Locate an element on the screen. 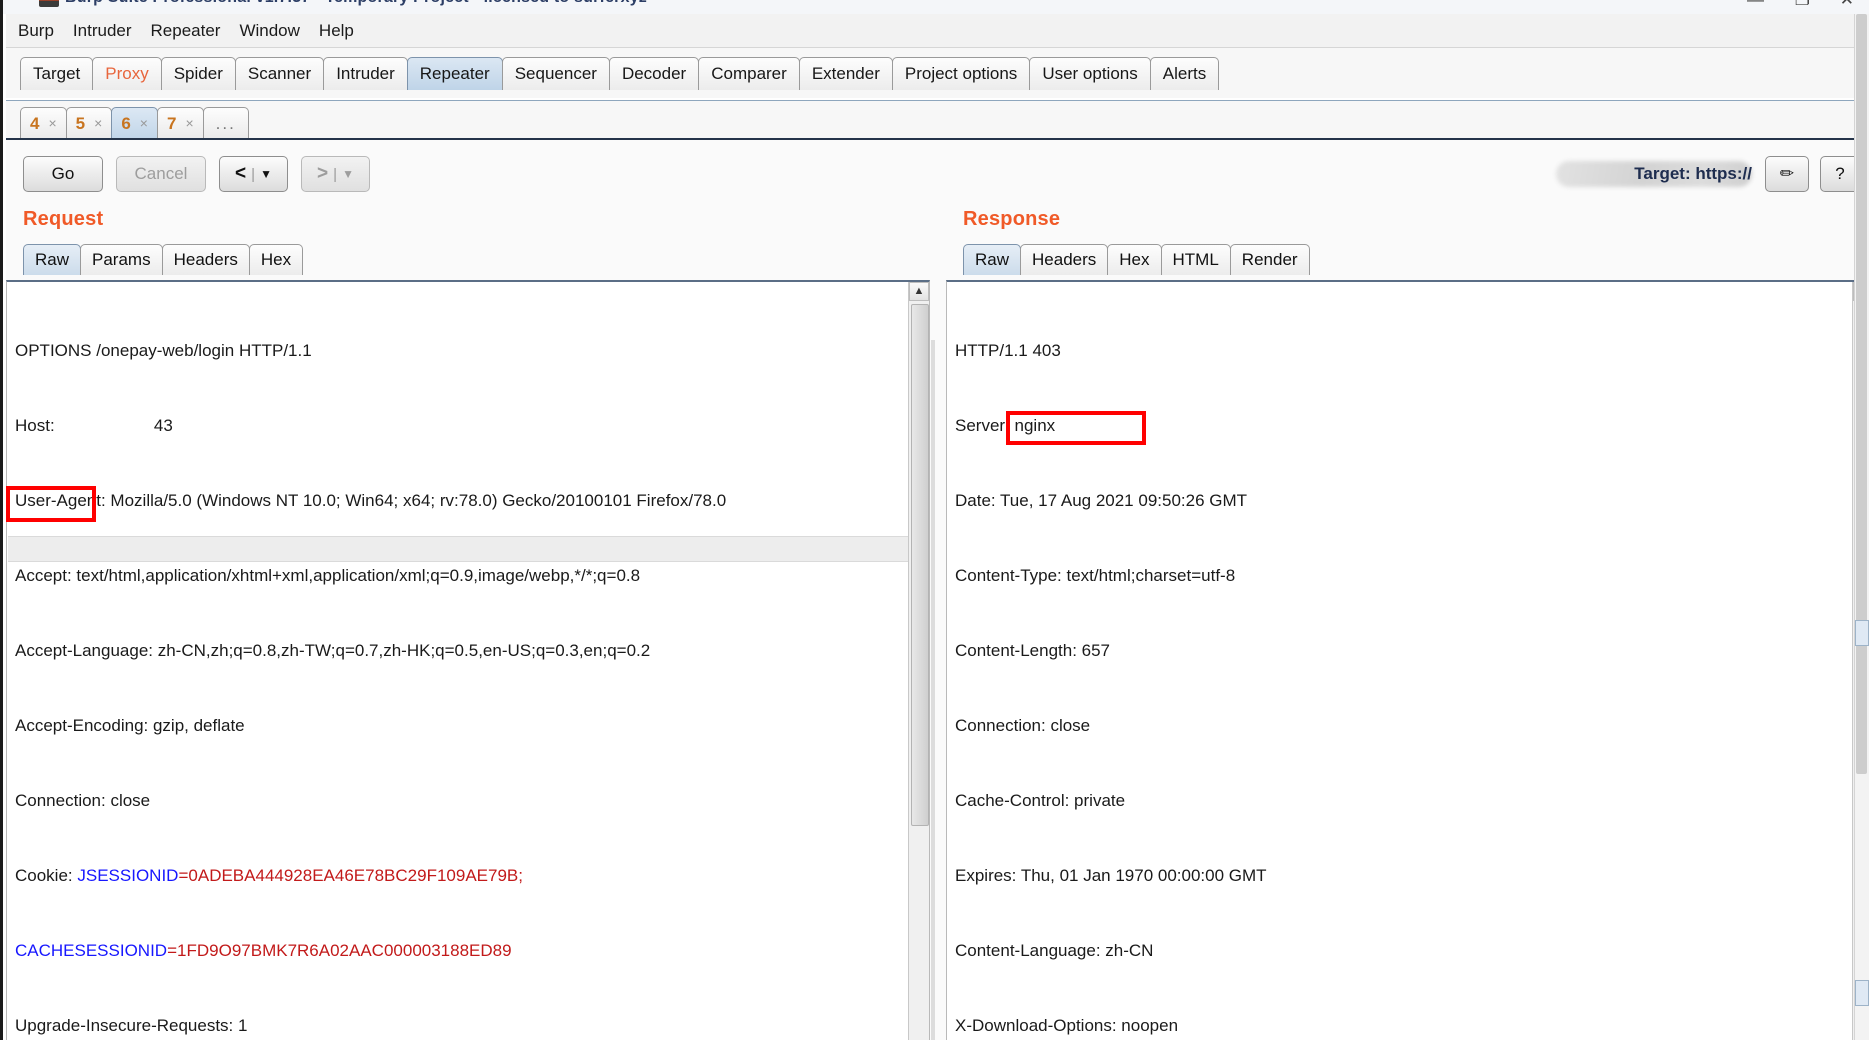  burp-logo-icon is located at coordinates (49, 3).